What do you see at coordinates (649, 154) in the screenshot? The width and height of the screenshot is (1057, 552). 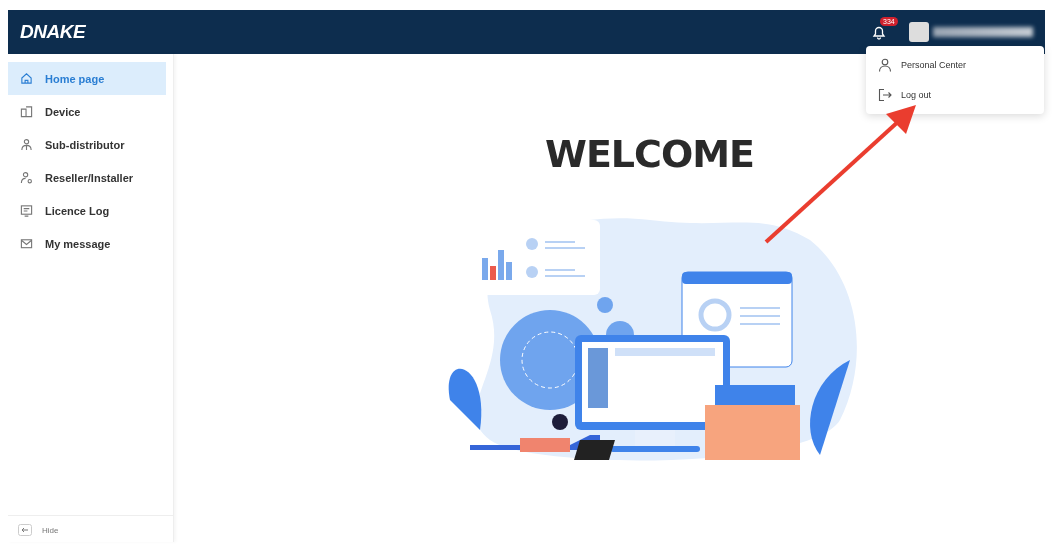 I see `welcome-heading: WELCOME` at bounding box center [649, 154].